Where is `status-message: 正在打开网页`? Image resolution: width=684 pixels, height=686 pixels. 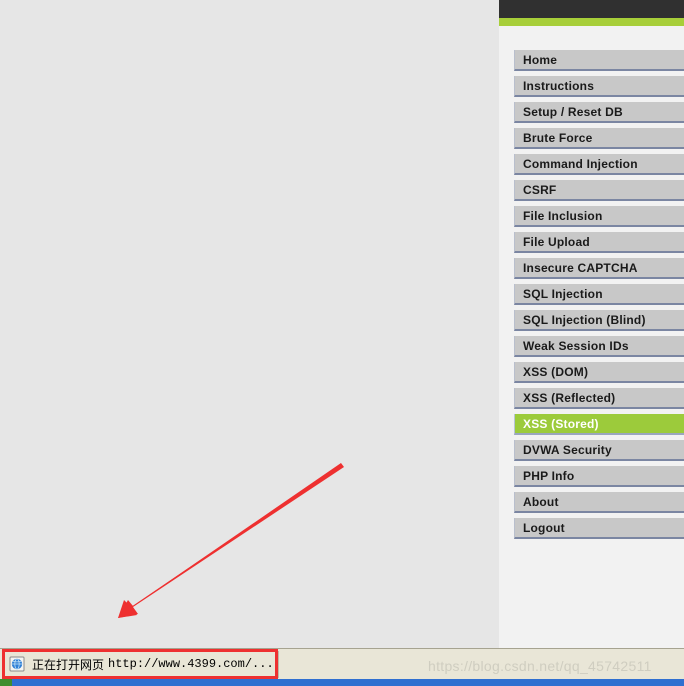
status-message: 正在打开网页 is located at coordinates (68, 664).